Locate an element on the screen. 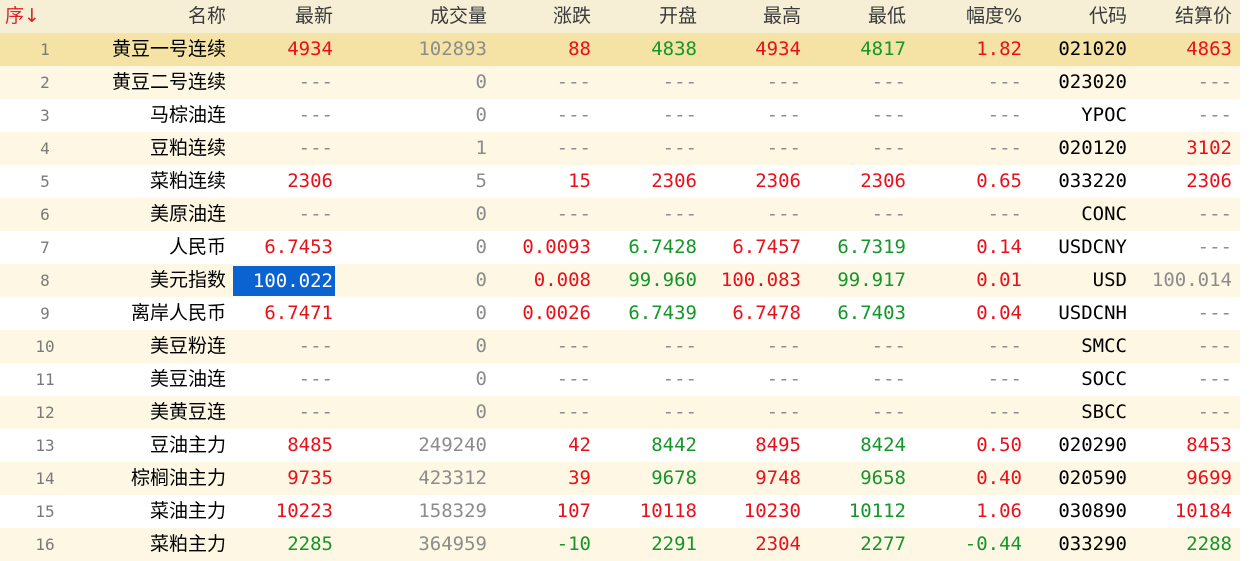  cell-range-pct: 0.04 is located at coordinates (968, 313).